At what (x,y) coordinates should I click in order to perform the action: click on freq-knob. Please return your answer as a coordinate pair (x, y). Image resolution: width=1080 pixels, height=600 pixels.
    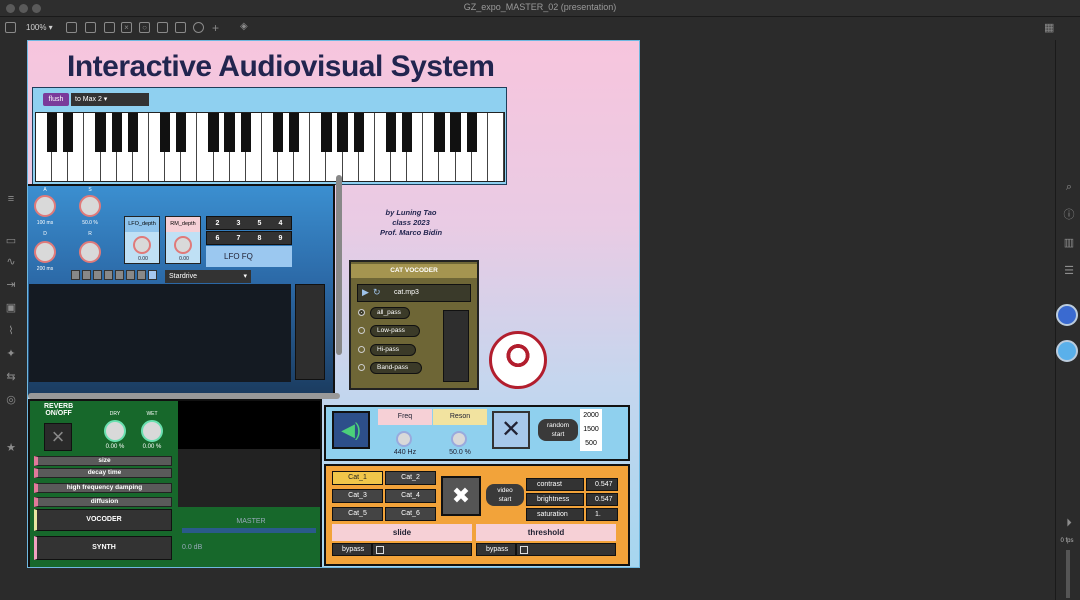
    Looking at the image, I should click on (404, 439).